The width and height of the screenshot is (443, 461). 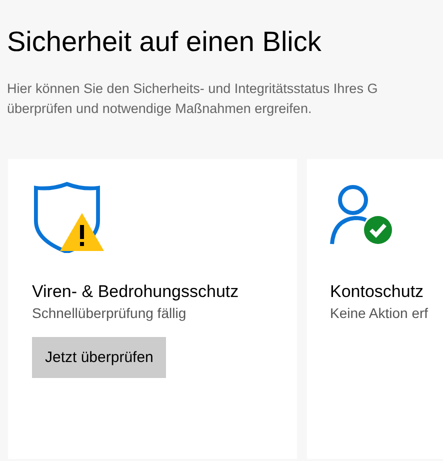 I want to click on card-title: Kontoschutz, so click(x=377, y=292).